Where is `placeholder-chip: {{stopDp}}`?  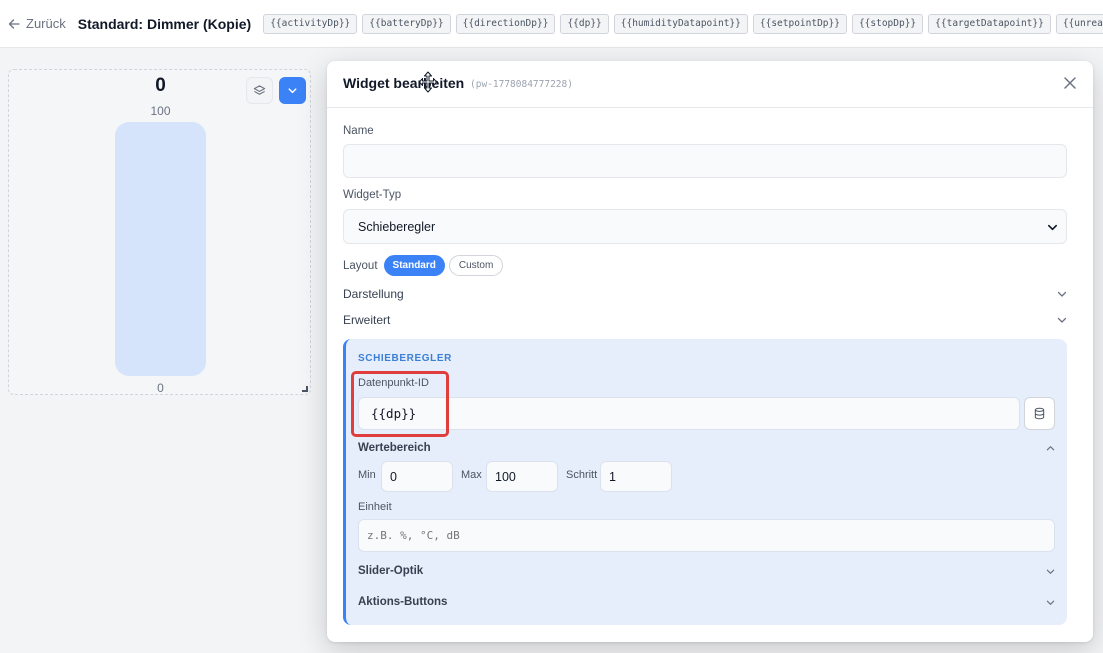 placeholder-chip: {{stopDp}} is located at coordinates (887, 23).